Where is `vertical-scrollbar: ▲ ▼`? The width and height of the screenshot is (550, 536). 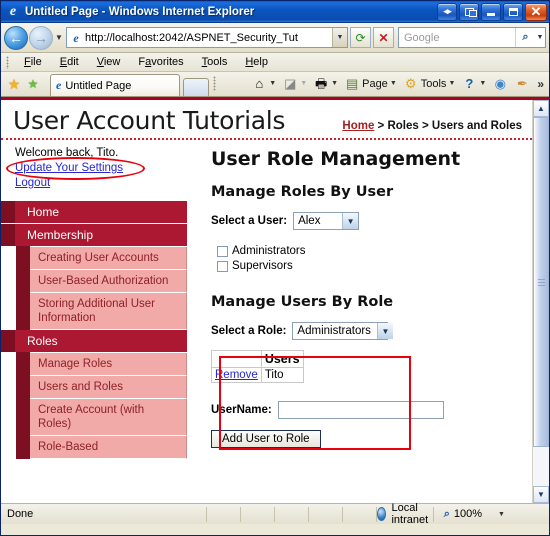 vertical-scrollbar: ▲ ▼ is located at coordinates (540, 301).